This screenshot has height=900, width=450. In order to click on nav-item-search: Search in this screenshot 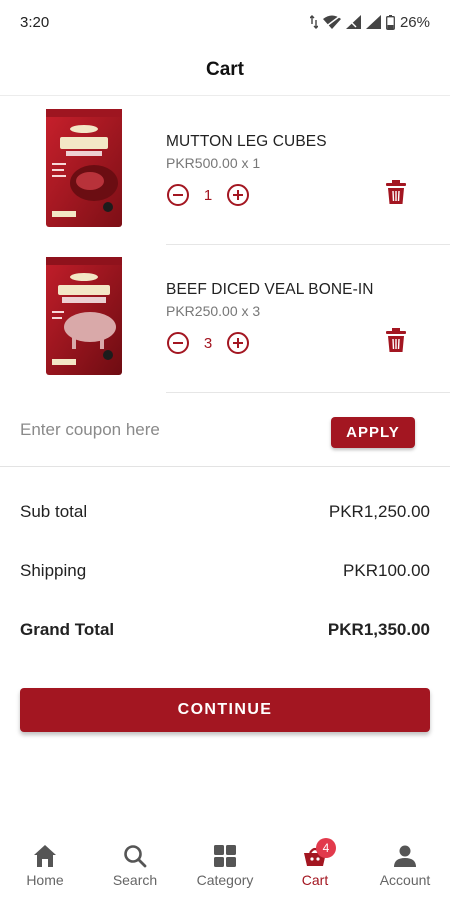, I will do `click(135, 868)`.